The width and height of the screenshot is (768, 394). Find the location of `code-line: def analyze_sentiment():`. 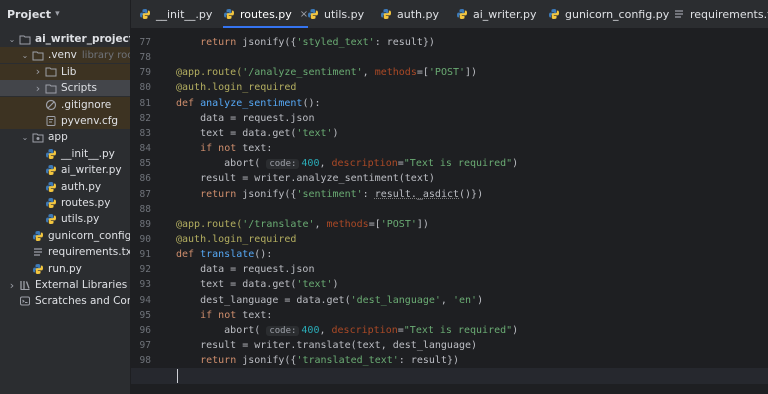

code-line: def analyze_sentiment(): is located at coordinates (472, 104).